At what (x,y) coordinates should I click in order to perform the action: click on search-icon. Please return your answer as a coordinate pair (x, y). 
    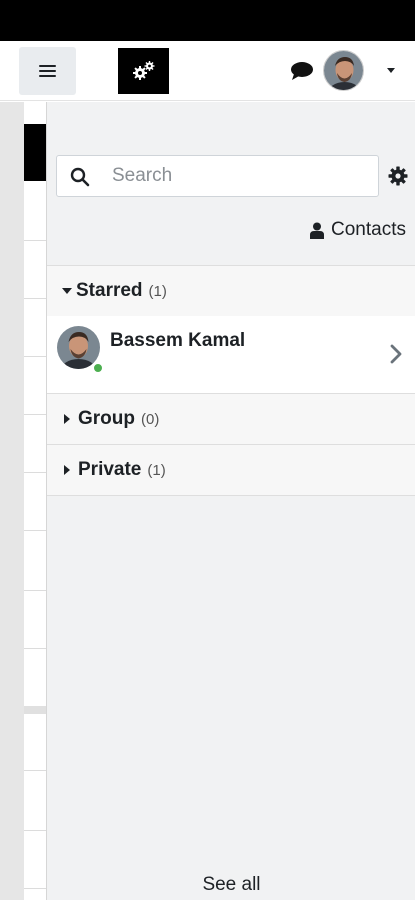
    Looking at the image, I should click on (80, 177).